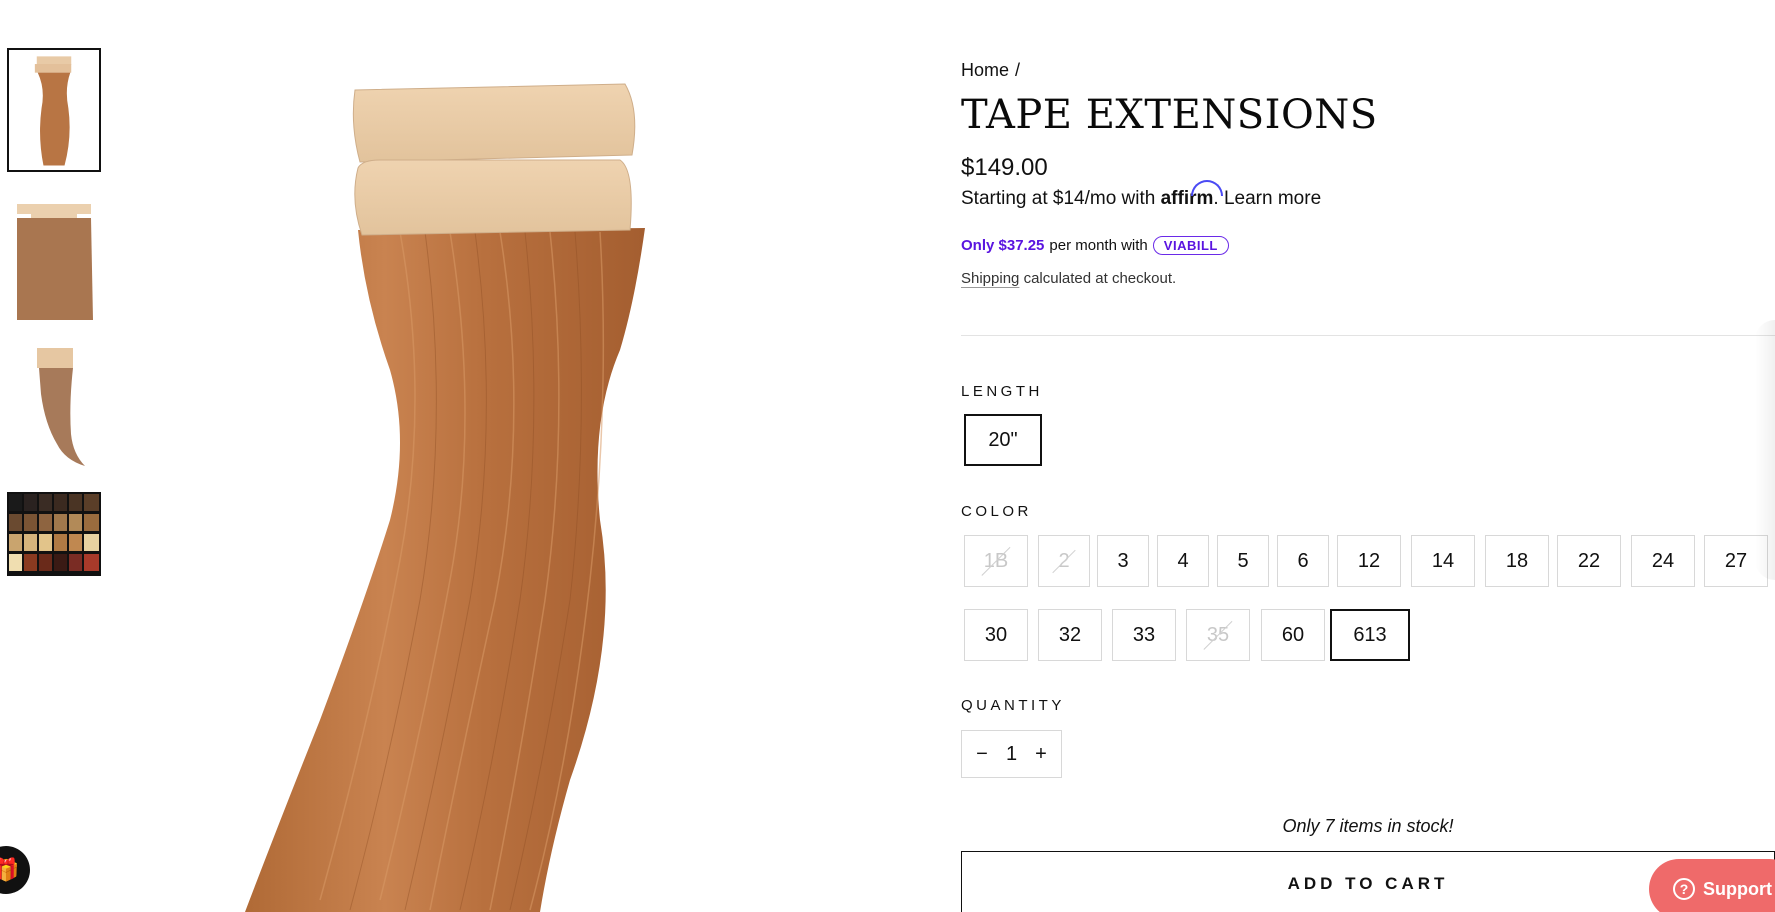  I want to click on color-option-33: 33, so click(1144, 635).